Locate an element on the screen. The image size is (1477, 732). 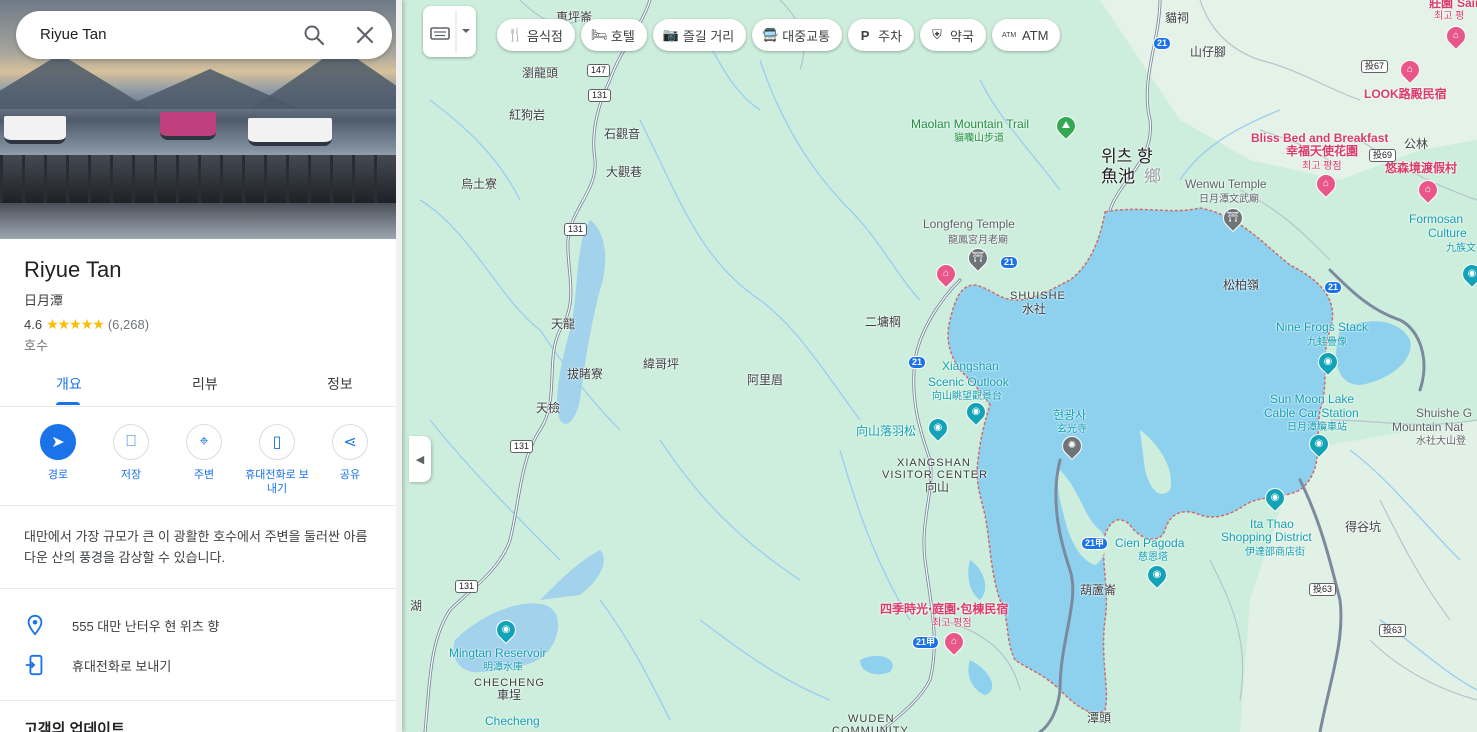
map-label-tianjian: 天檢 is located at coordinates (548, 408).